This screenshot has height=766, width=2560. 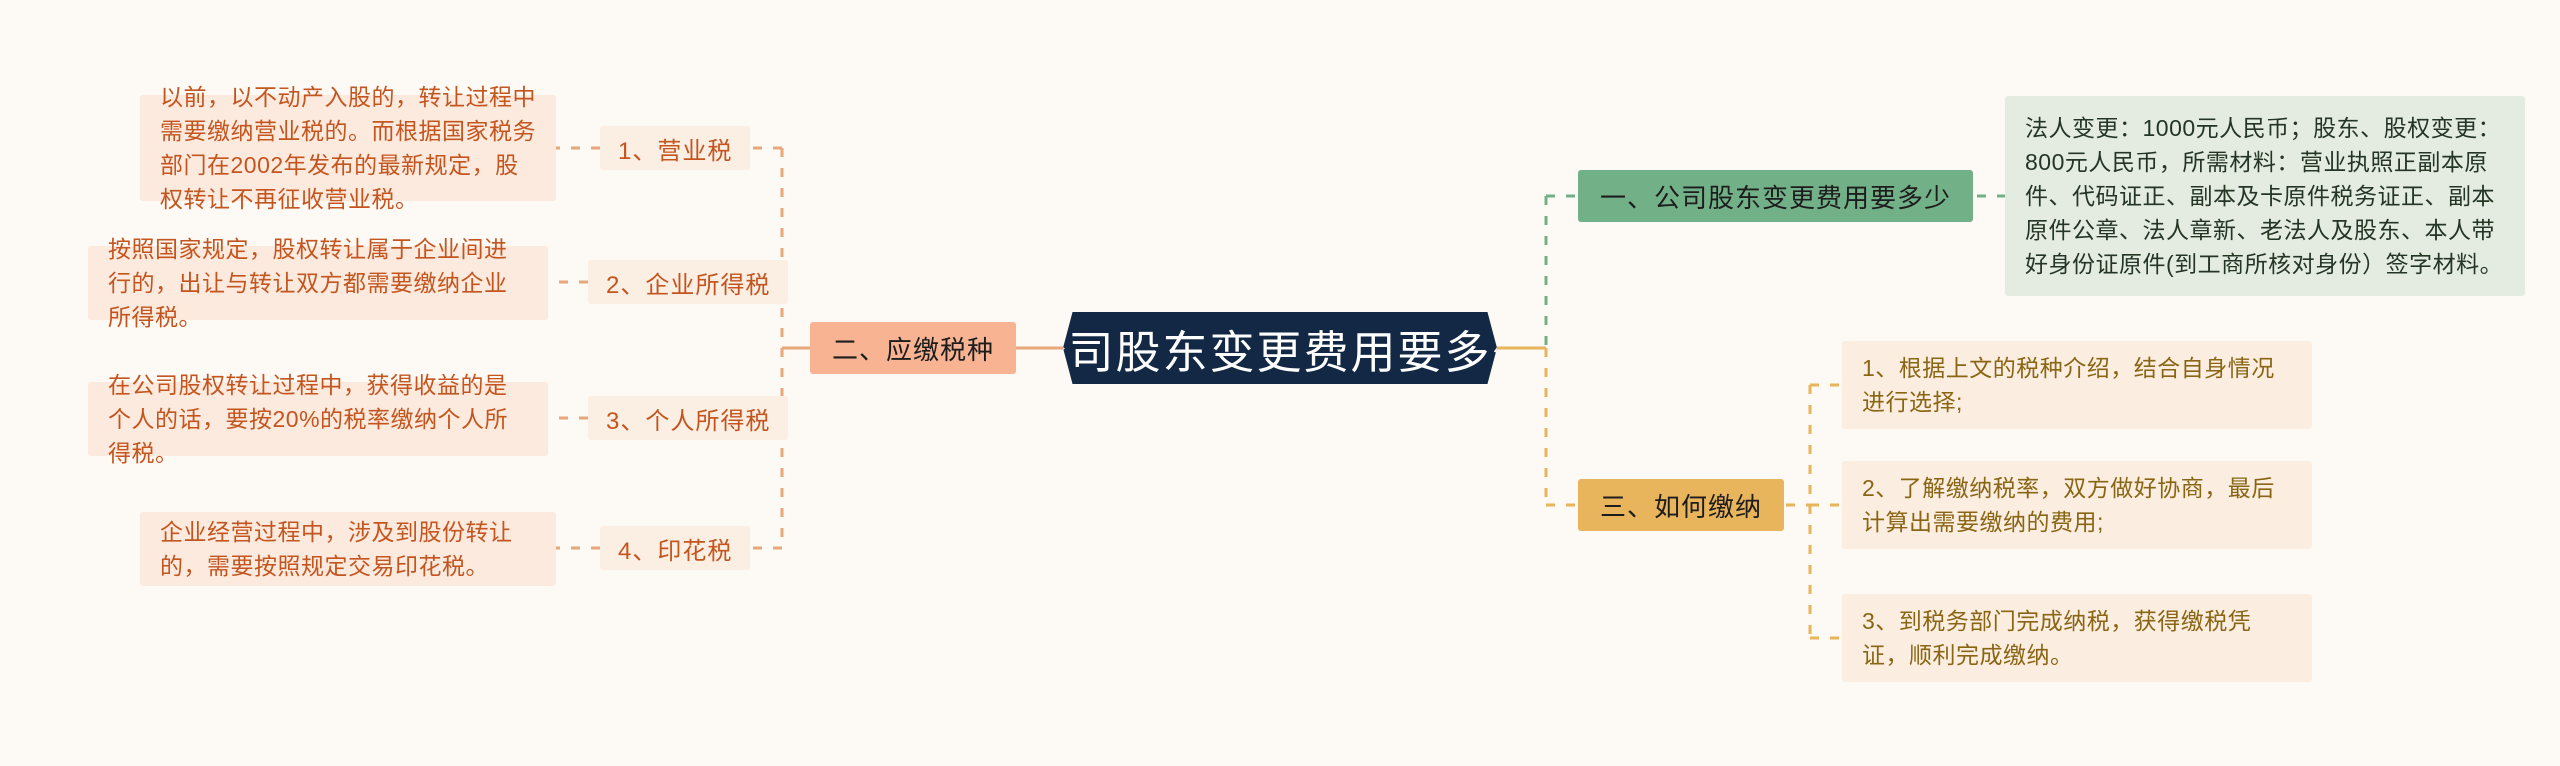 I want to click on subnode-stamp-tax: 4、印花税, so click(x=675, y=548).